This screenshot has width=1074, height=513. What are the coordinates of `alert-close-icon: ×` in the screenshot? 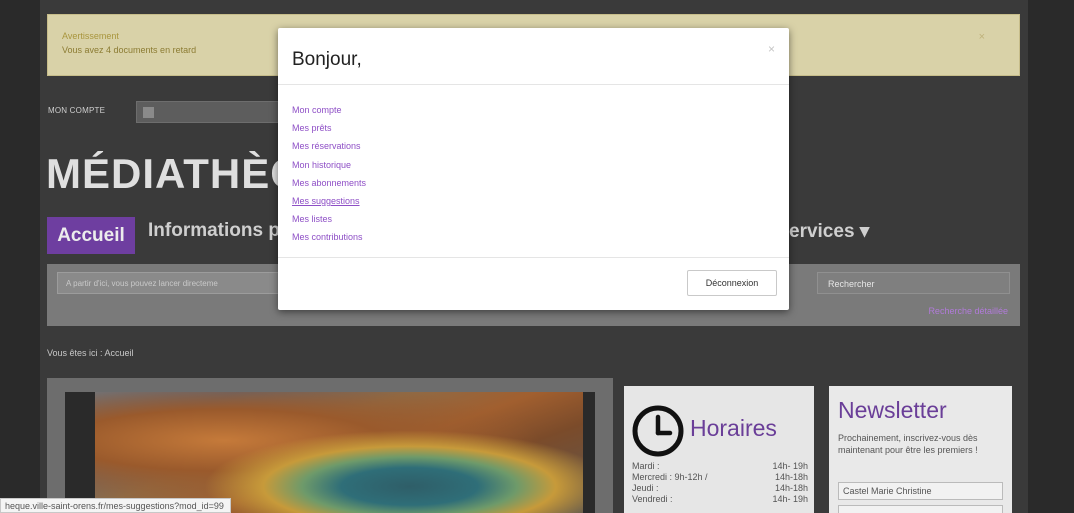 It's located at (982, 37).